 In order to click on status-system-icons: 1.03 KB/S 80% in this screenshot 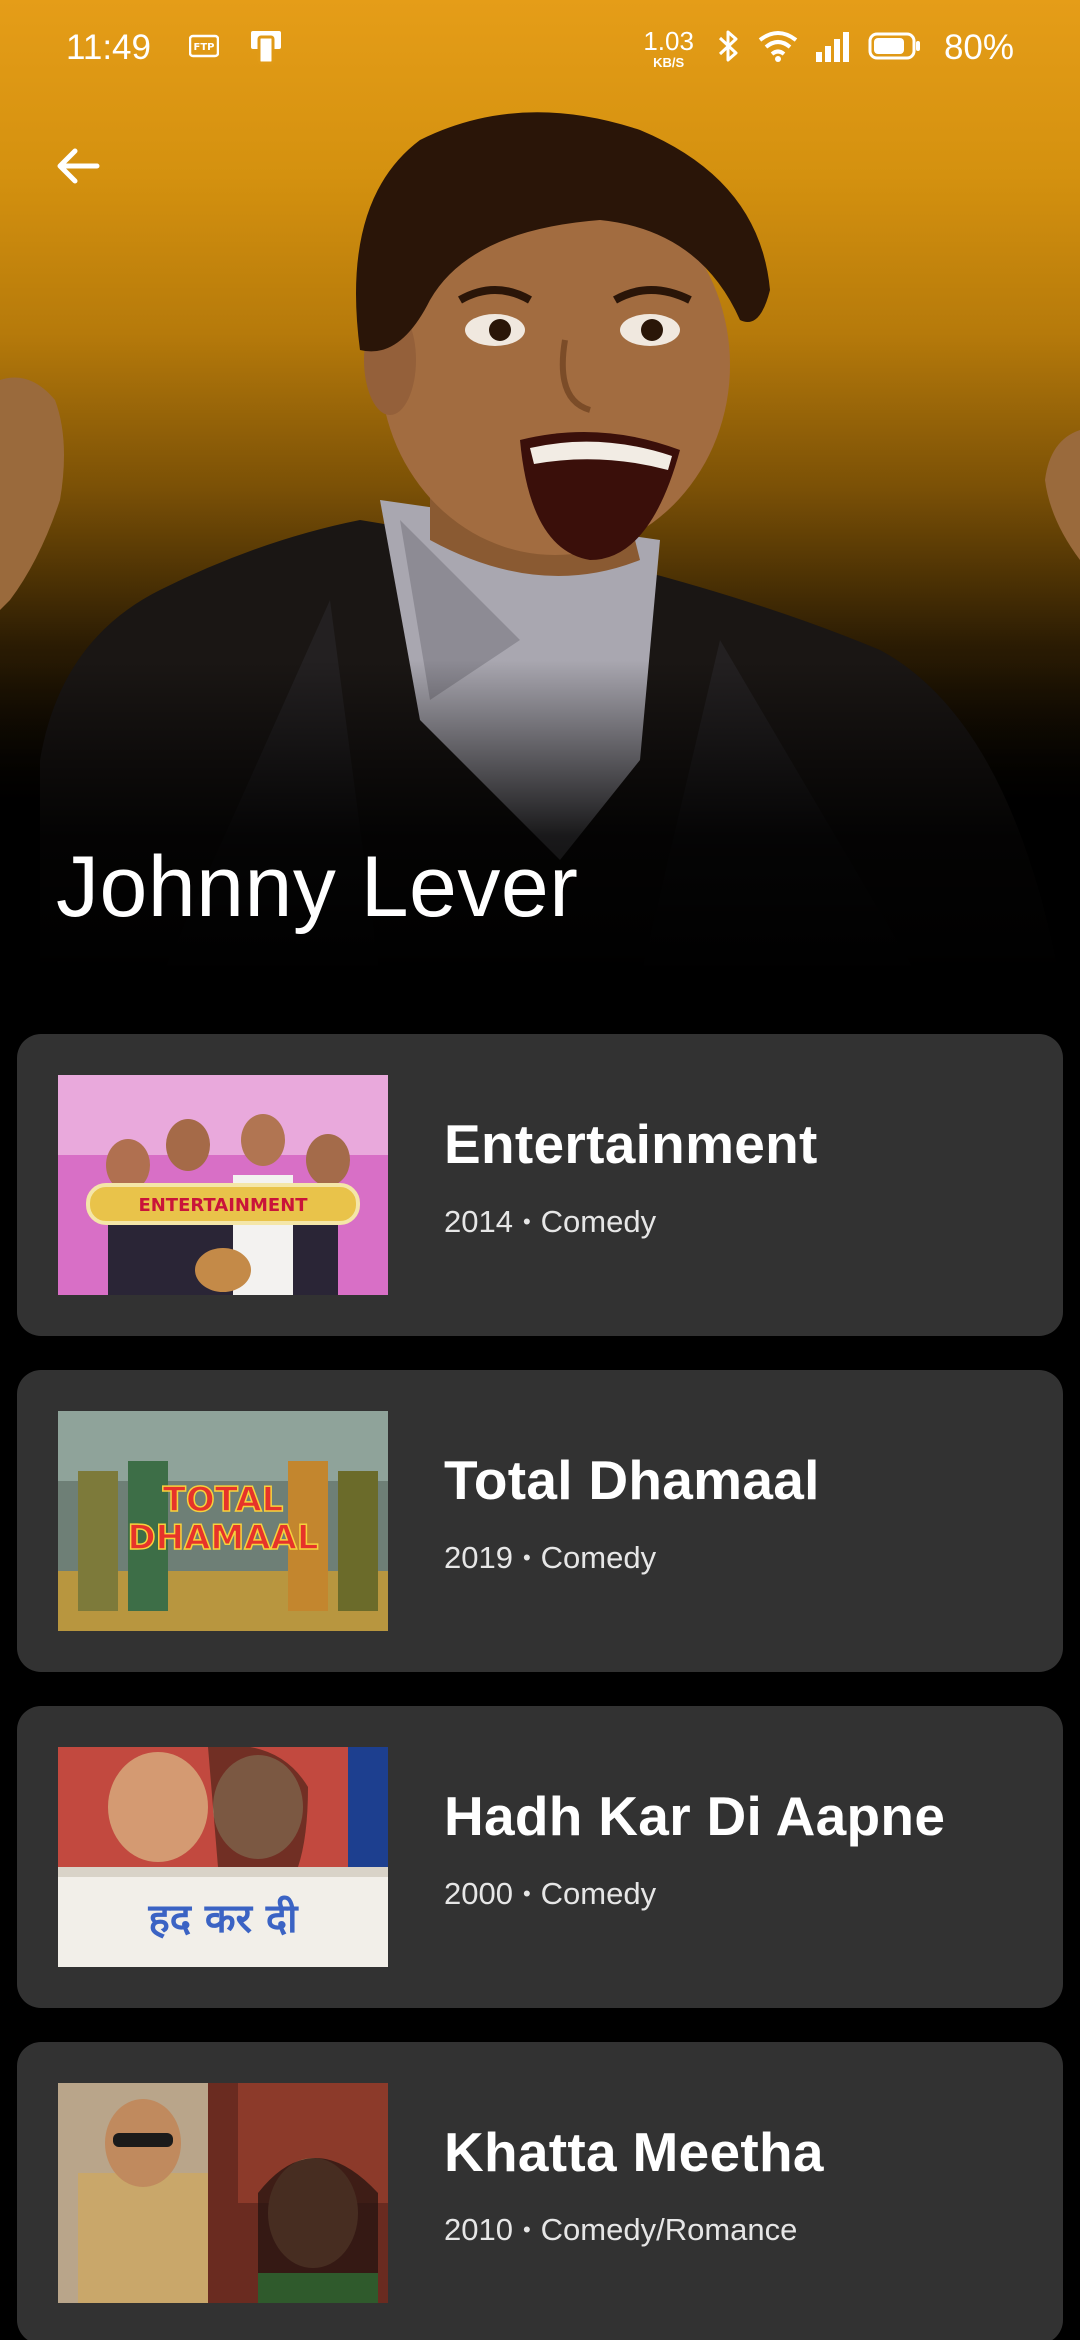, I will do `click(828, 48)`.